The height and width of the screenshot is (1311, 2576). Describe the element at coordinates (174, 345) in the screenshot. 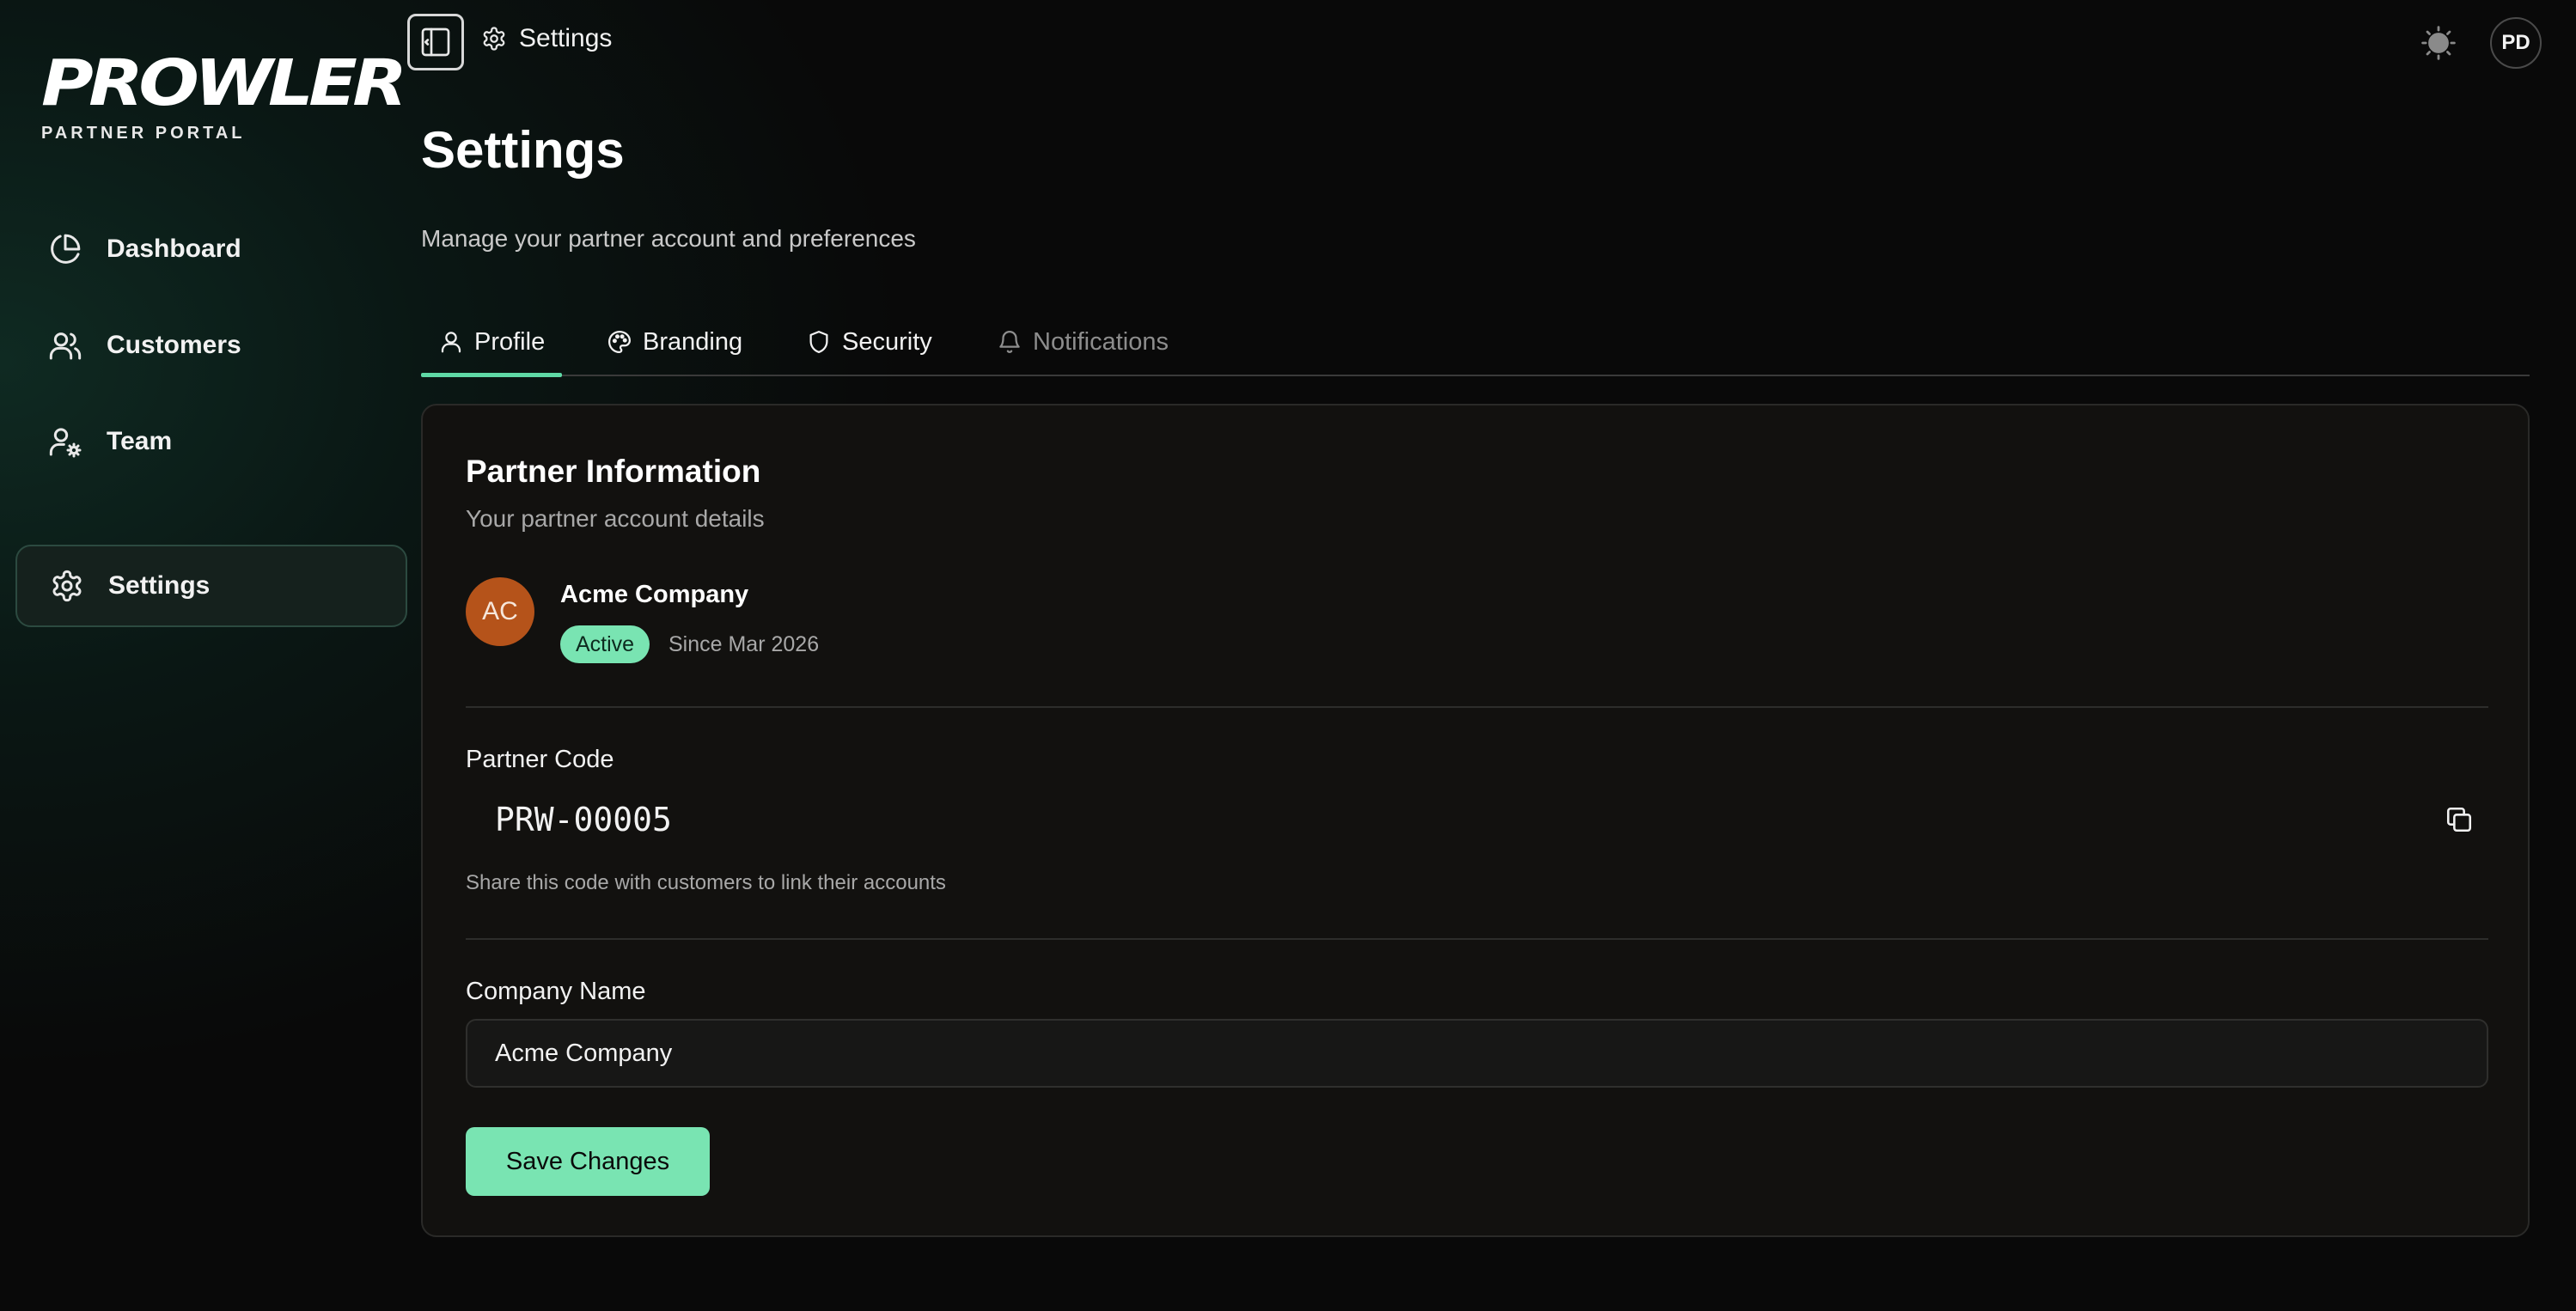

I see `sidebar-item-label: Customers` at that location.